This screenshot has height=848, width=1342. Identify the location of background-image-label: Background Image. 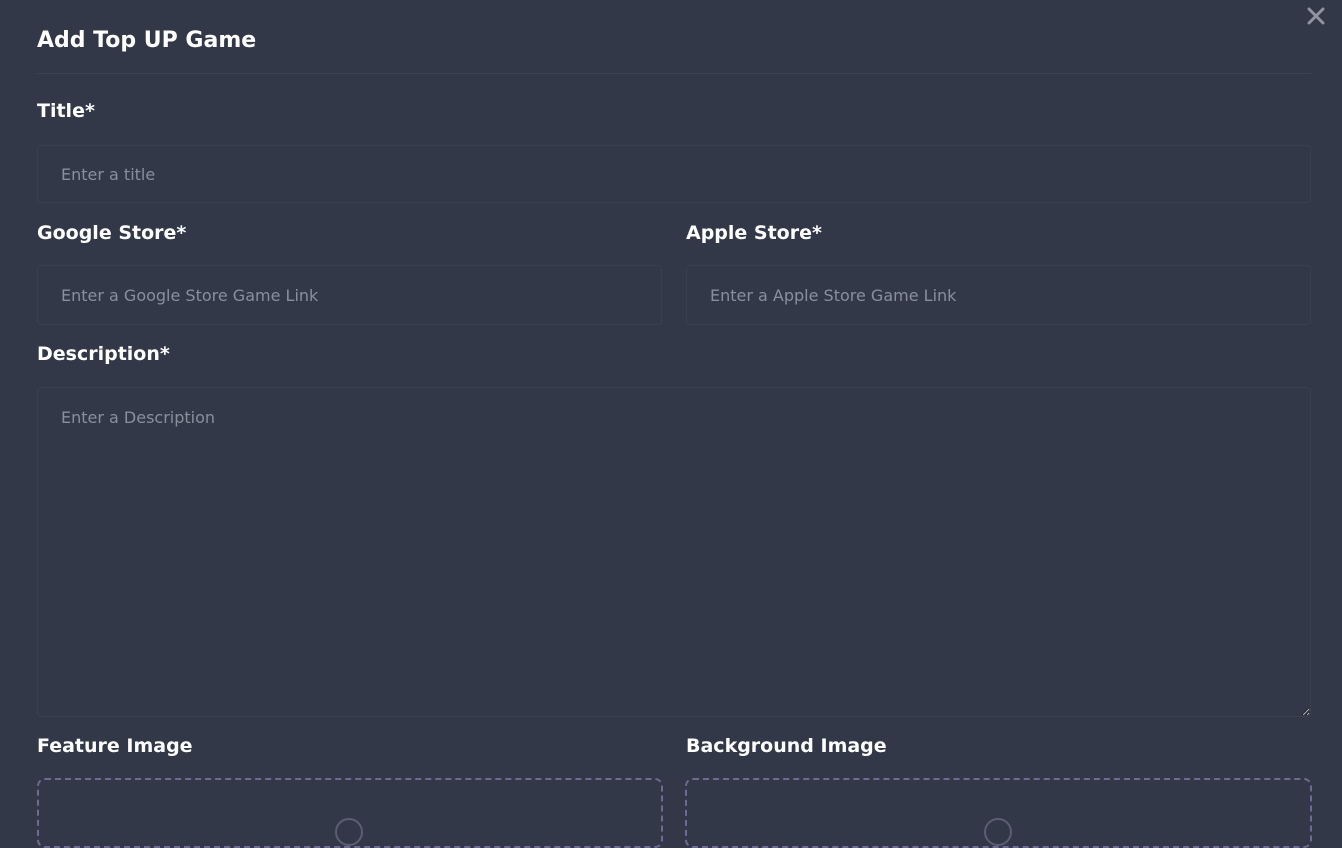
(786, 746).